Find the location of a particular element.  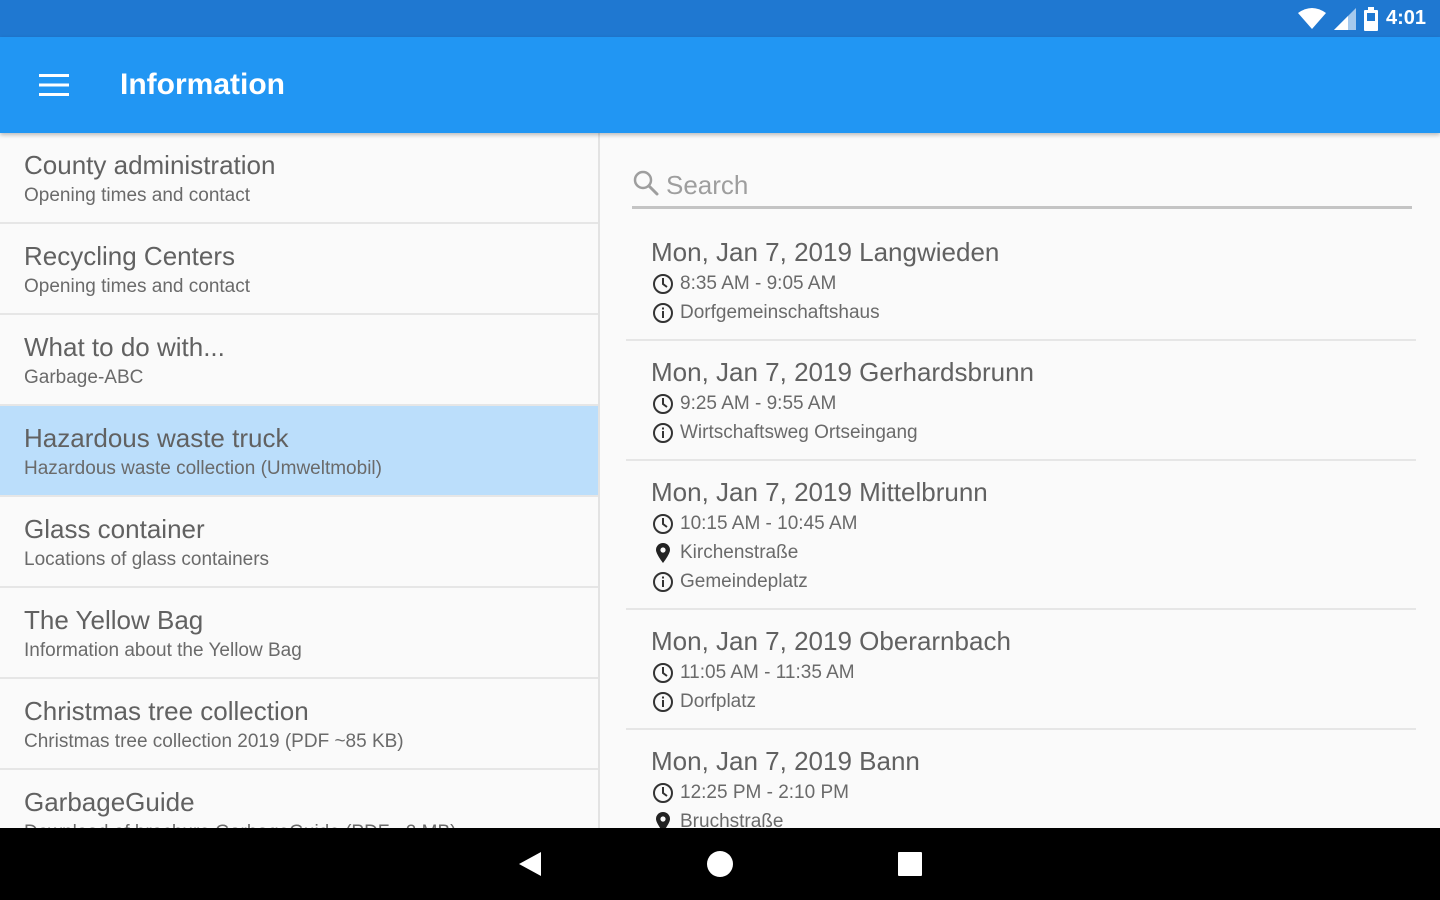

event-time-row: 9:25 AM - 9:55 AM is located at coordinates (1033, 403).